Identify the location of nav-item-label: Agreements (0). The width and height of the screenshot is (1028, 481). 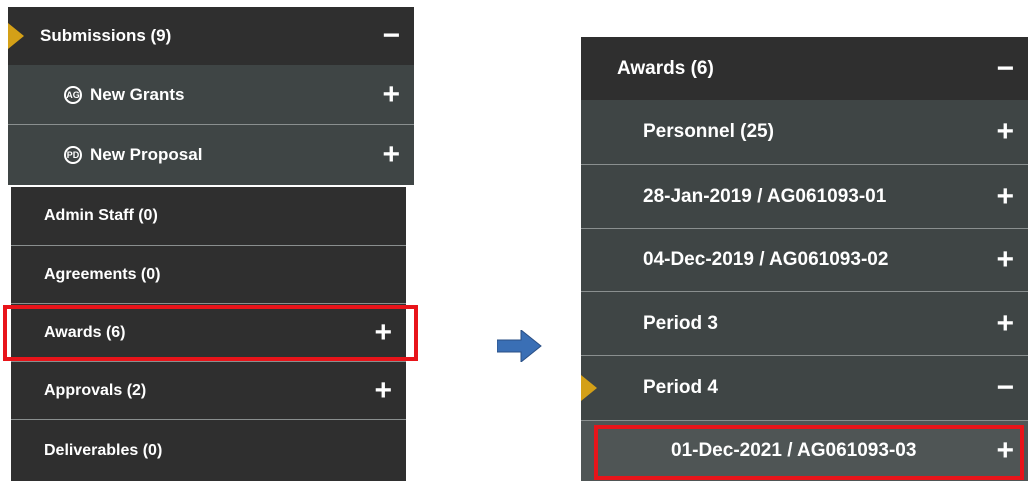
(102, 274).